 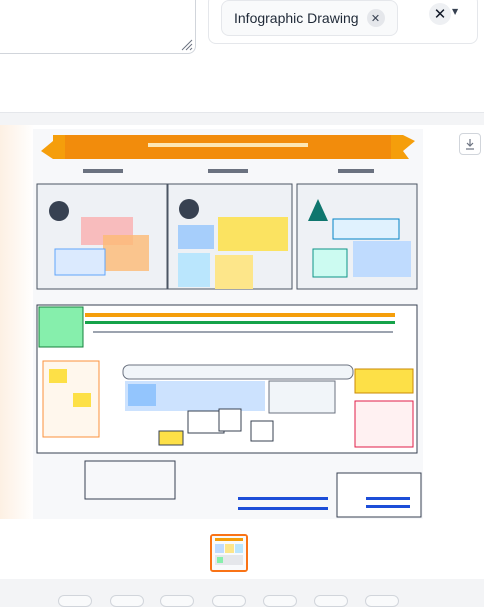 What do you see at coordinates (17, 322) in the screenshot?
I see `gallery-edge` at bounding box center [17, 322].